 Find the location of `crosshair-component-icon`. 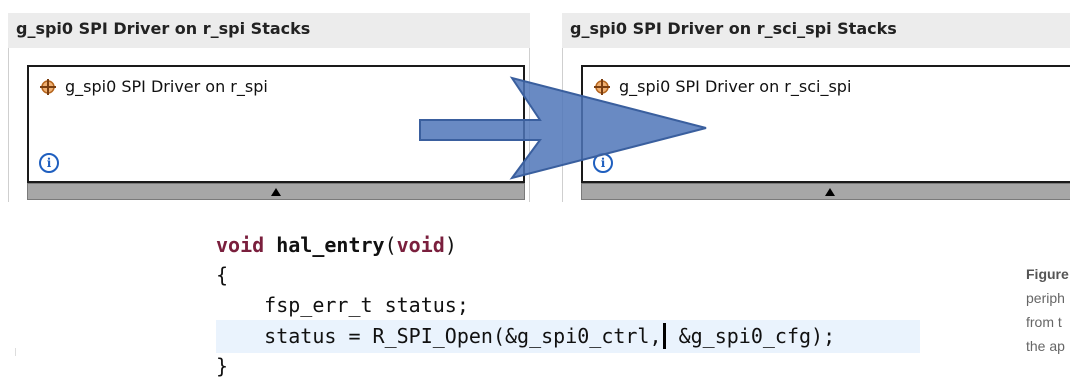

crosshair-component-icon is located at coordinates (48, 86).